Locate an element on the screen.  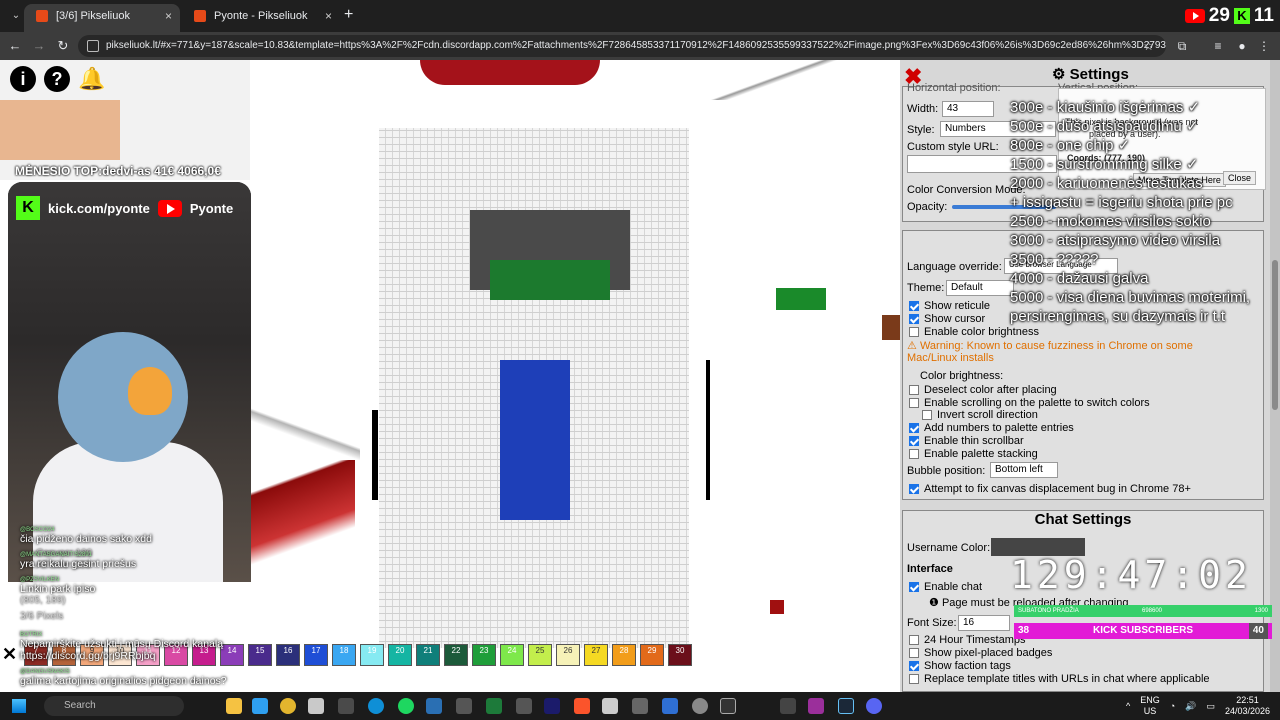
premiere-icon is located at coordinates (552, 706).